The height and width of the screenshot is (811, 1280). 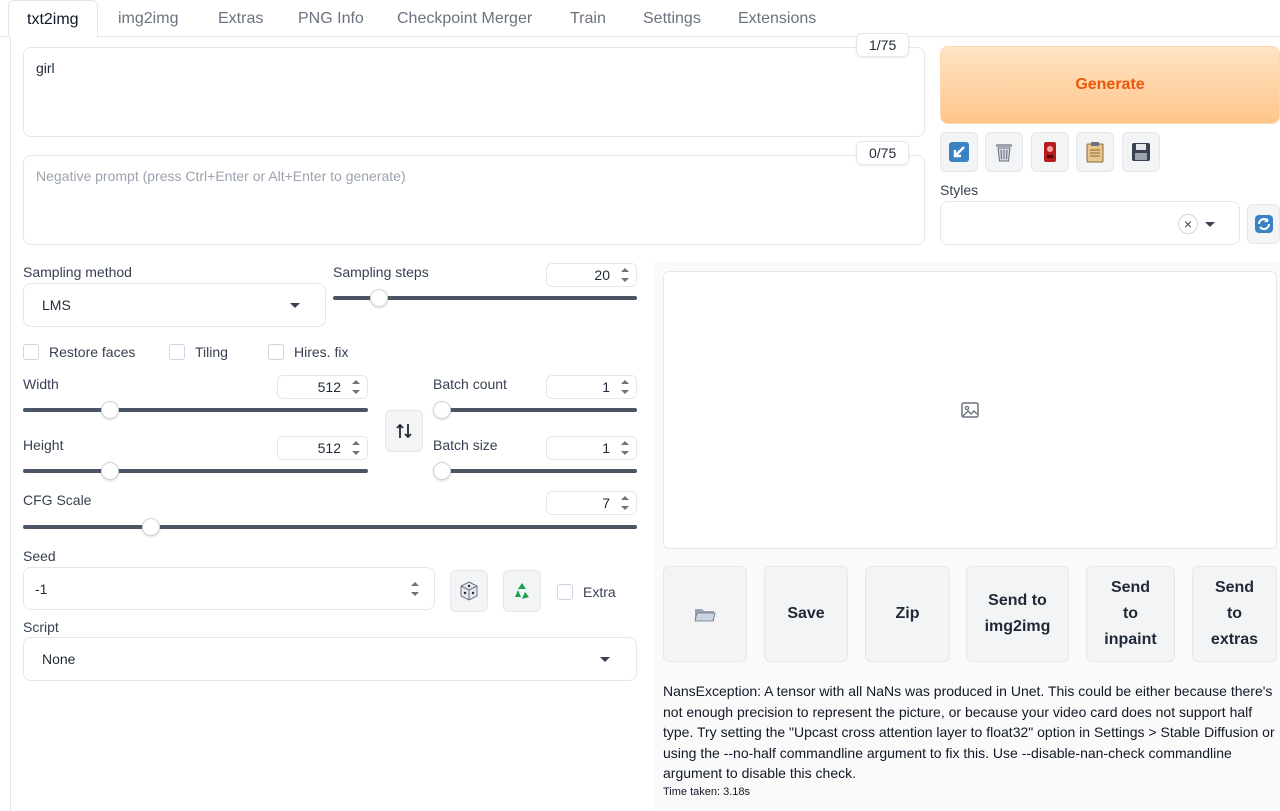 What do you see at coordinates (177, 352) in the screenshot?
I see `tiling-checkbox` at bounding box center [177, 352].